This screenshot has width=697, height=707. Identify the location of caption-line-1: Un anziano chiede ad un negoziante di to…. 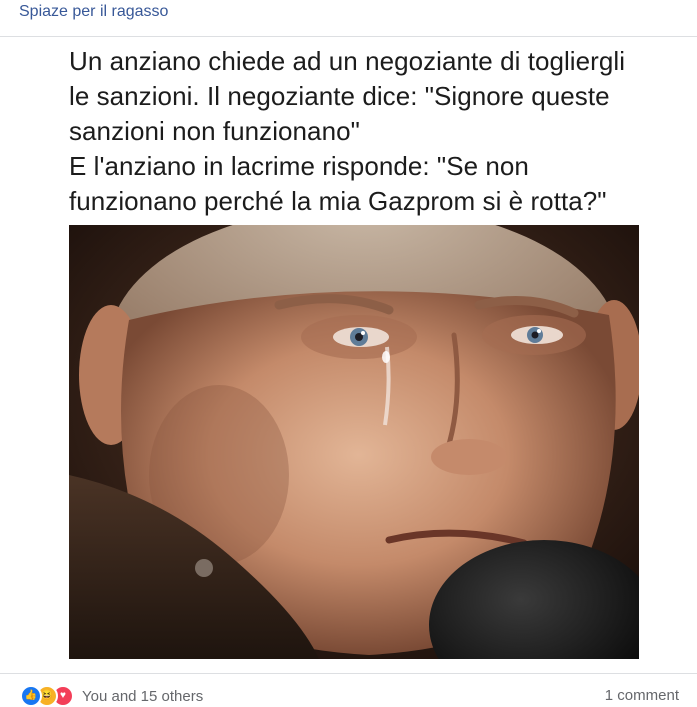
(347, 61).